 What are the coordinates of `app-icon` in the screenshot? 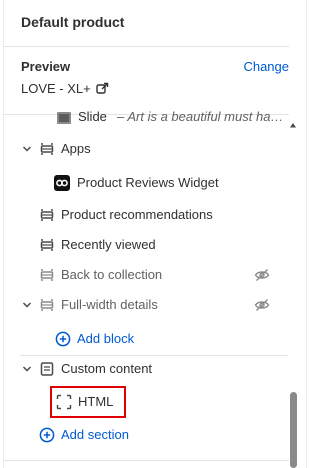 It's located at (62, 183).